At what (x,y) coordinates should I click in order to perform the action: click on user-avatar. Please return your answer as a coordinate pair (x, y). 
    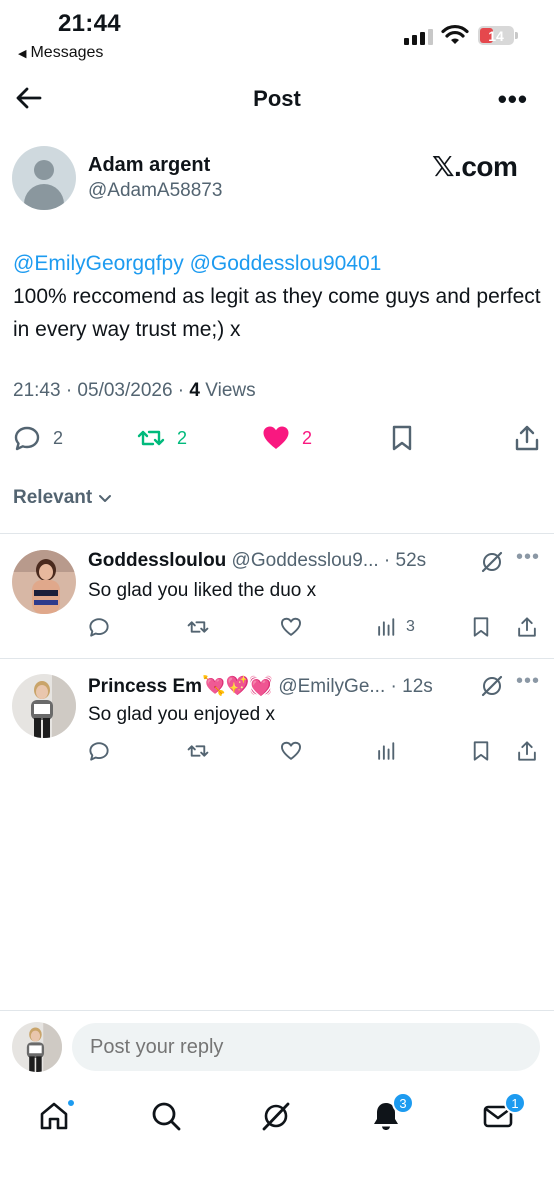
    Looking at the image, I should click on (37, 1047).